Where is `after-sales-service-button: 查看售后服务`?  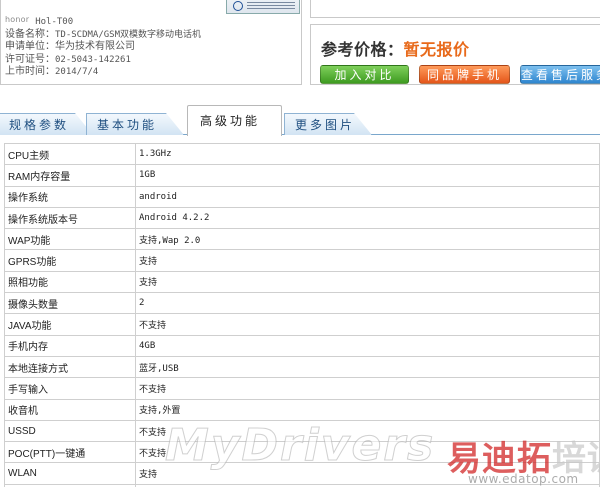 after-sales-service-button: 查看售后服务 is located at coordinates (560, 74).